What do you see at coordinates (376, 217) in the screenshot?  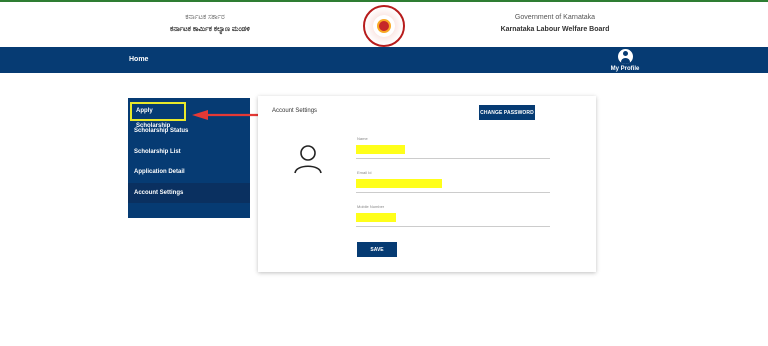 I see `mobile-field` at bounding box center [376, 217].